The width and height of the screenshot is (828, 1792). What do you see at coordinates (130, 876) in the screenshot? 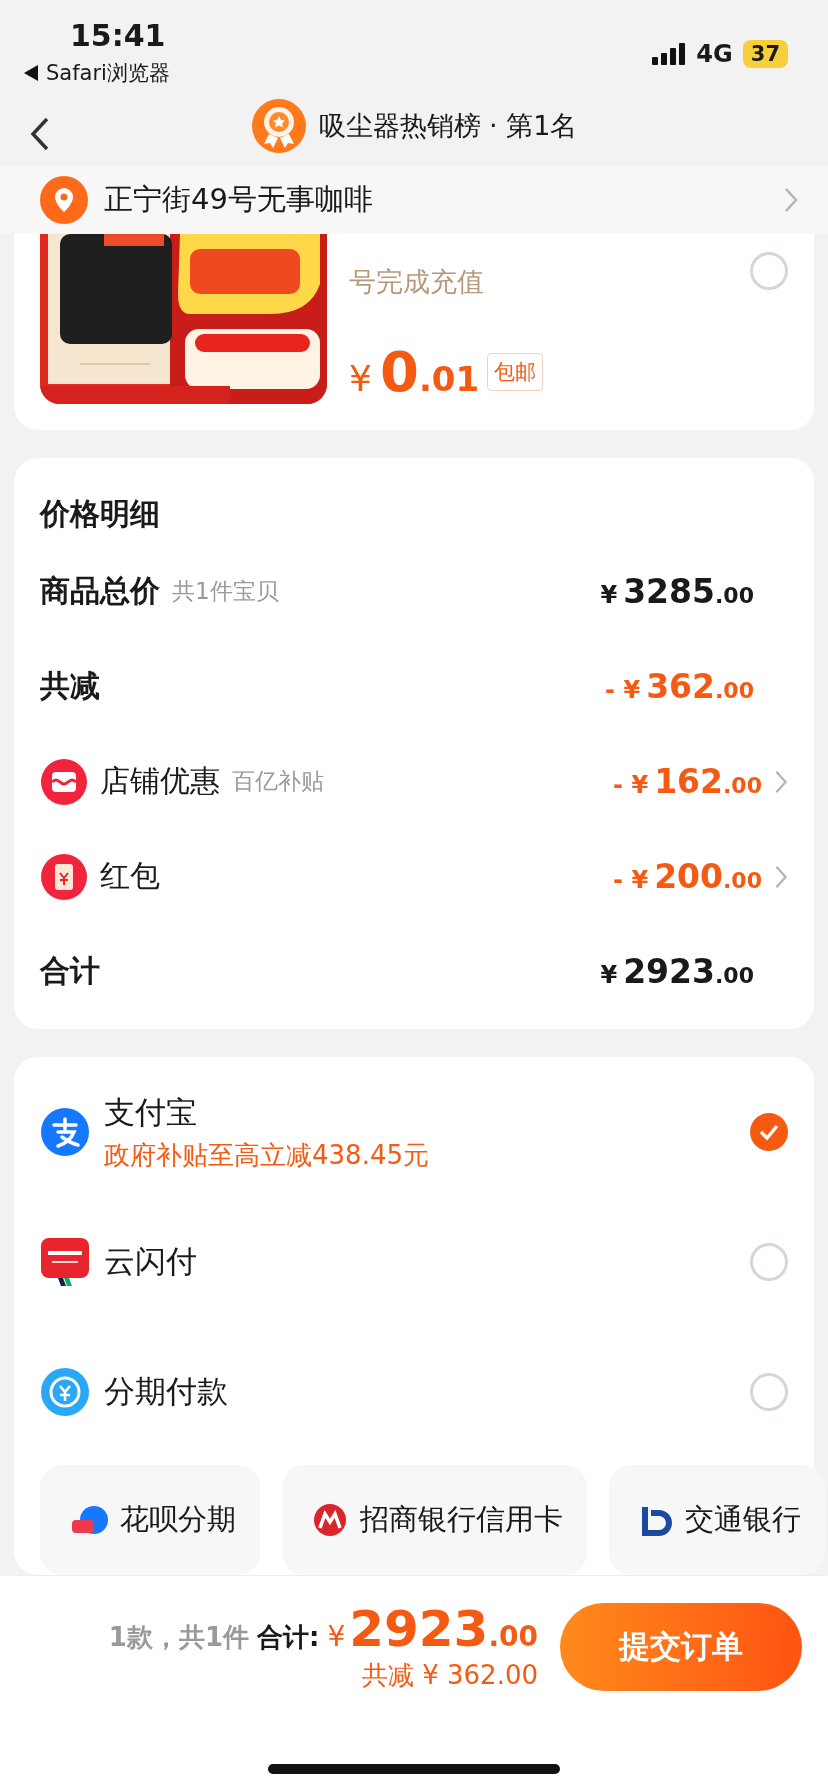
I see `price-label: 红包` at bounding box center [130, 876].